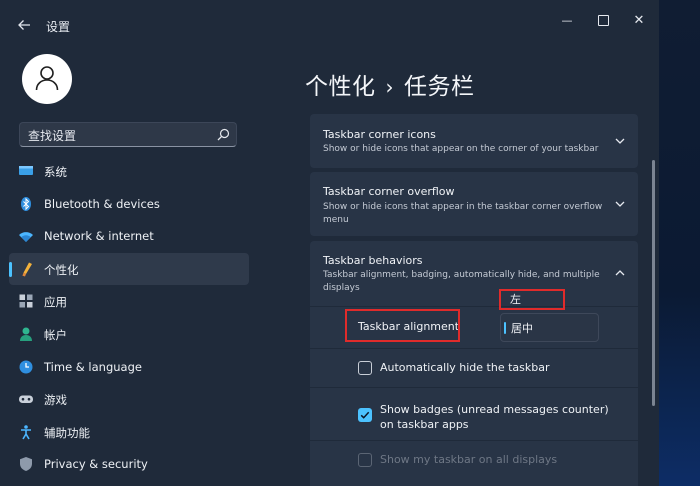 This screenshot has width=700, height=486. What do you see at coordinates (26, 464) in the screenshot?
I see `shield-icon` at bounding box center [26, 464].